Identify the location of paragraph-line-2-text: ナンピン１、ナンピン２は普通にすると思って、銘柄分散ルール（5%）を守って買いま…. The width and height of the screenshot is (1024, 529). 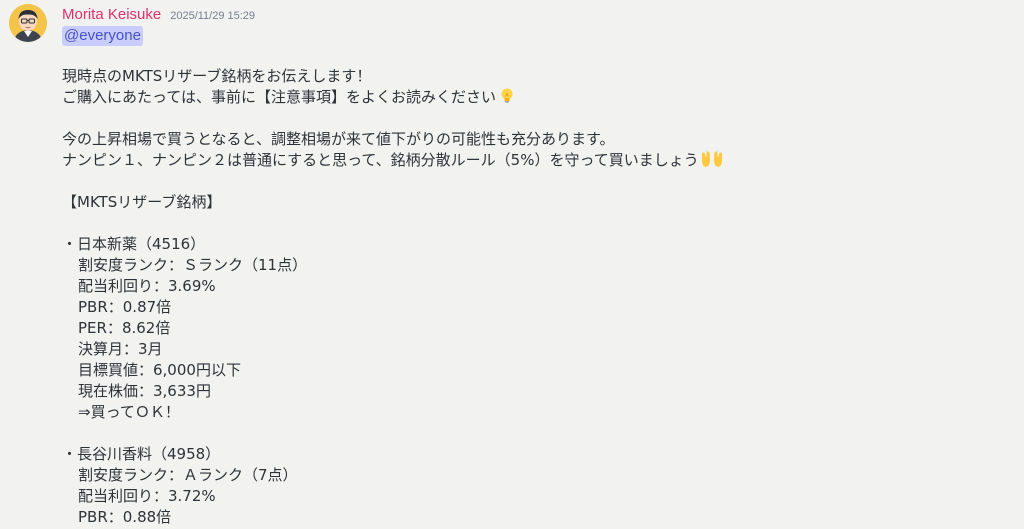
(380, 160).